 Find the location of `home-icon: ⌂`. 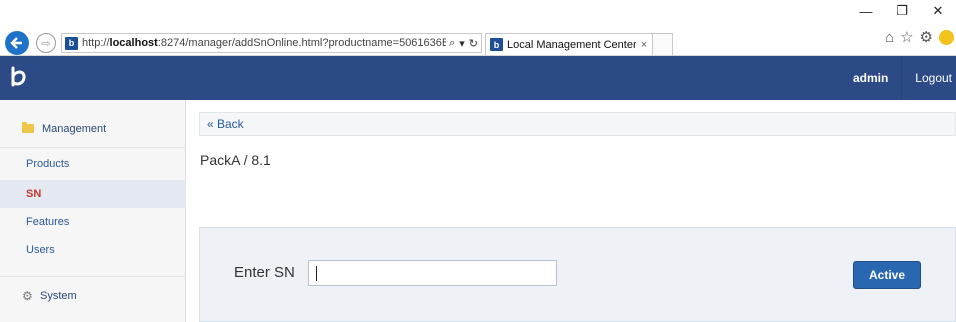

home-icon: ⌂ is located at coordinates (889, 37).